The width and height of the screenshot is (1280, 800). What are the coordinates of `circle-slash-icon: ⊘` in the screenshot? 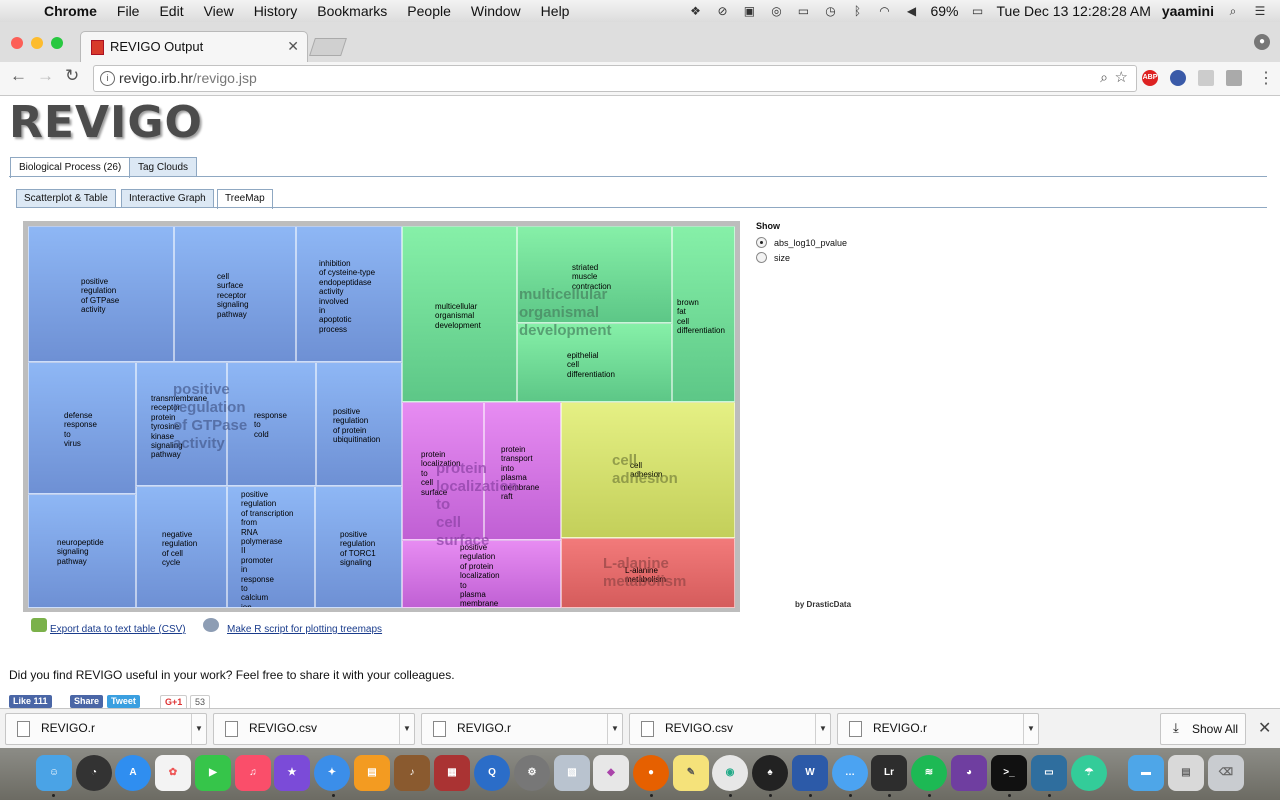 It's located at (722, 11).